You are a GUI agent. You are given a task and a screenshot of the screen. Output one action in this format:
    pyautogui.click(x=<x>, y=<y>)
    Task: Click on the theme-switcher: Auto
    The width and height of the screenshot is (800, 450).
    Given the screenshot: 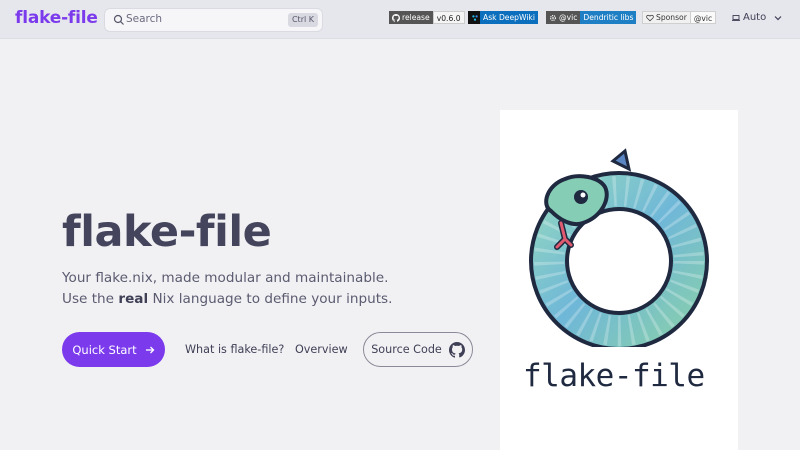 What is the action you would take?
    pyautogui.click(x=749, y=17)
    